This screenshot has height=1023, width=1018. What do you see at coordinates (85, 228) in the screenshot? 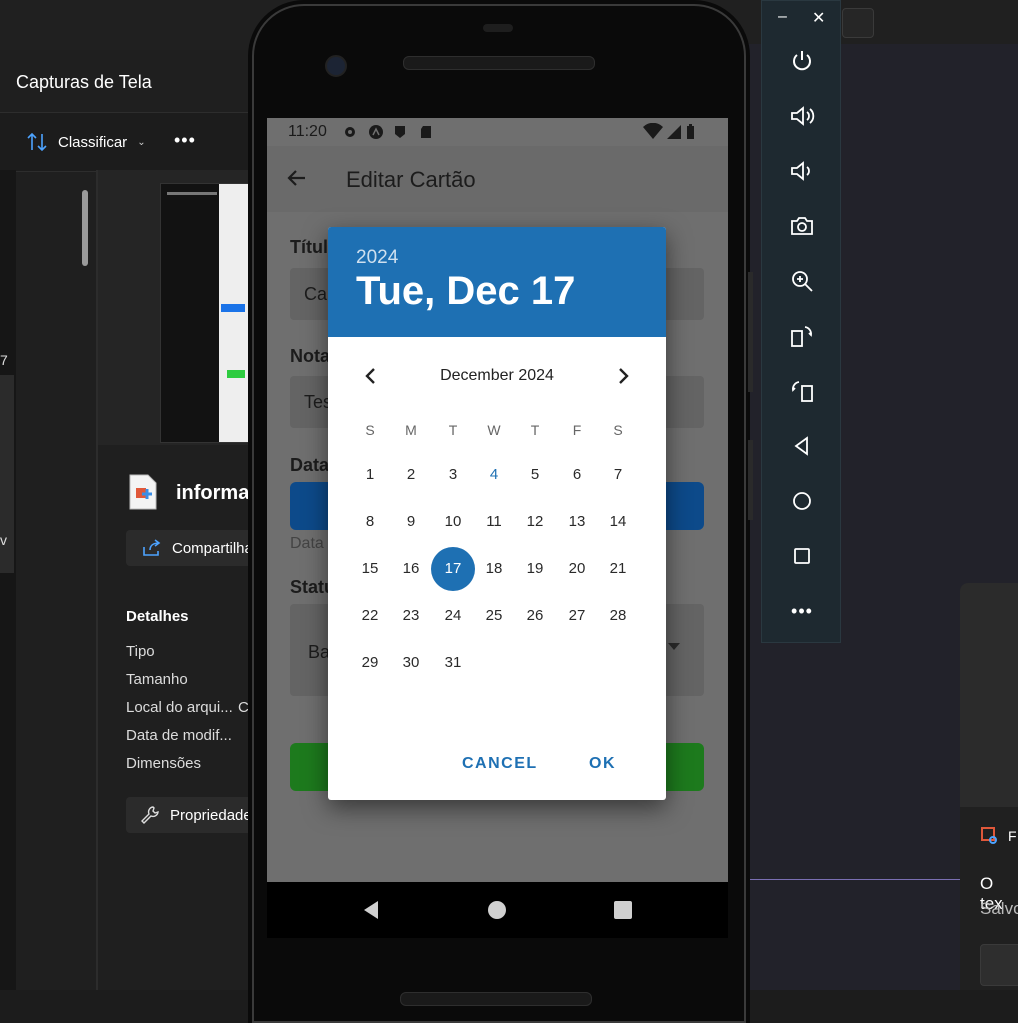
I see `scrollbar` at bounding box center [85, 228].